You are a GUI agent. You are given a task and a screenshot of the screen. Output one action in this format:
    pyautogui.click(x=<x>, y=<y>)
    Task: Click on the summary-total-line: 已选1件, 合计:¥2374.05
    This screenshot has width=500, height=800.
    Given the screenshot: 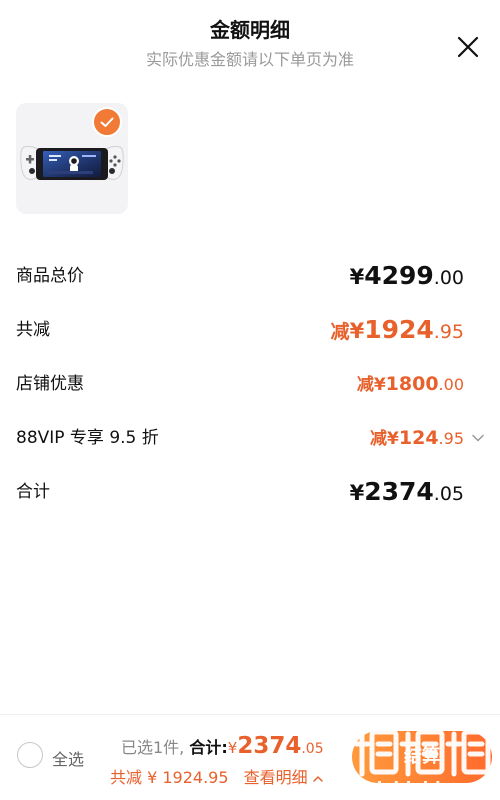 What is the action you would take?
    pyautogui.click(x=222, y=746)
    